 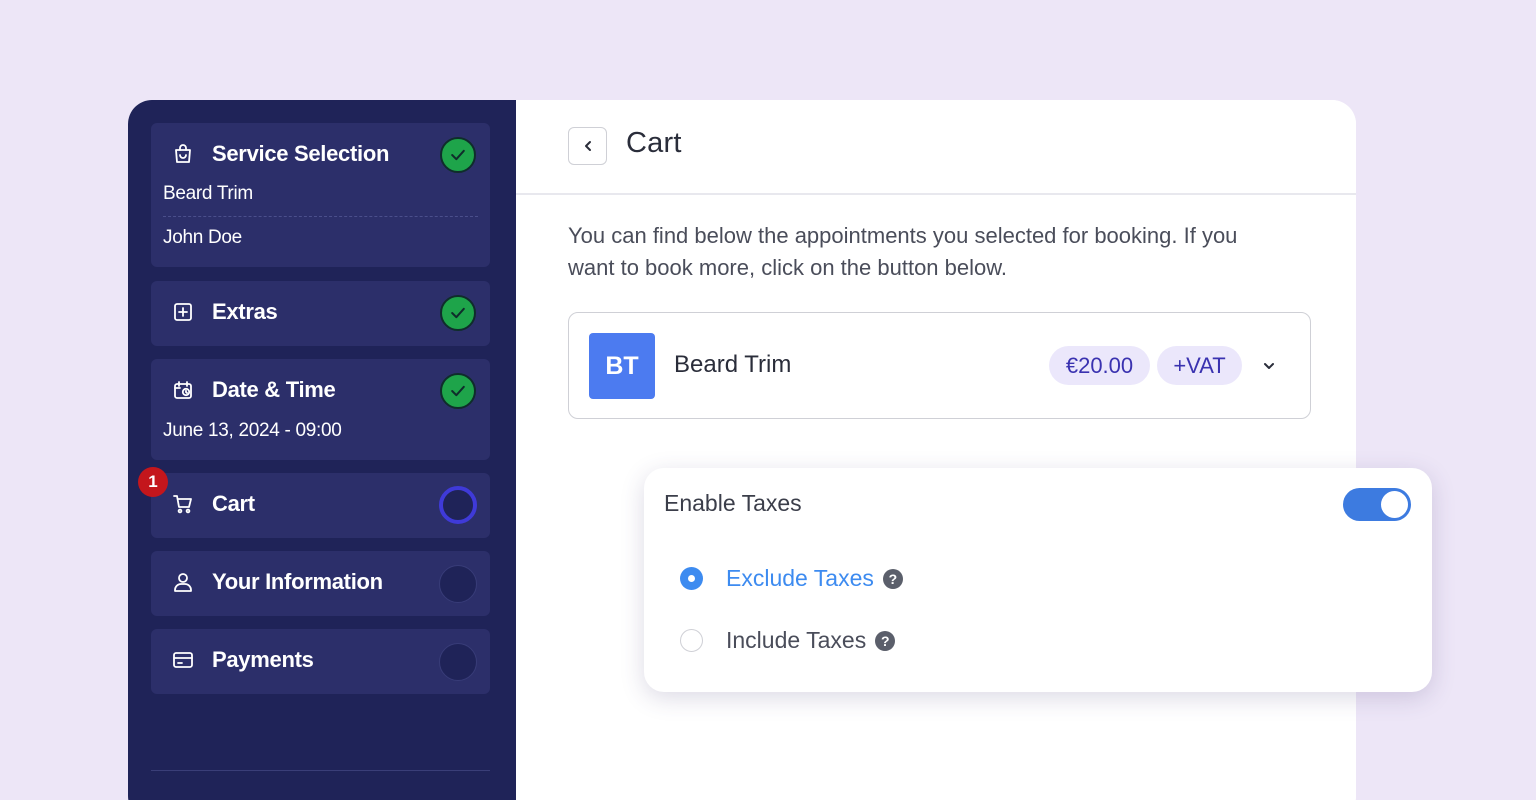 I want to click on panel-header: Cart, so click(x=936, y=147).